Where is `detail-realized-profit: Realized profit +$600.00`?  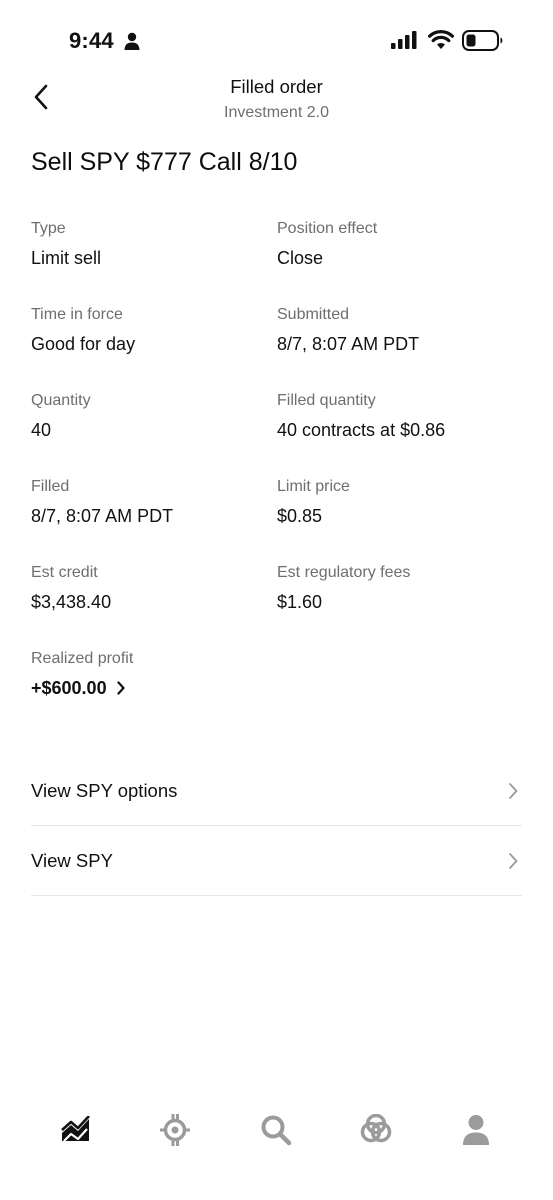 detail-realized-profit: Realized profit +$600.00 is located at coordinates (151, 674).